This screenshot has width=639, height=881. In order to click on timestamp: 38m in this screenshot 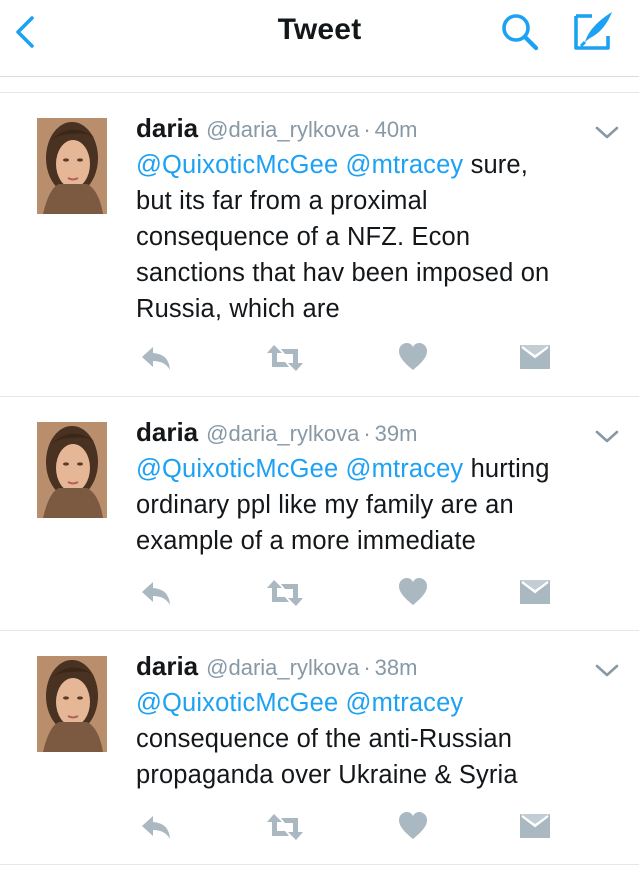, I will do `click(396, 667)`.